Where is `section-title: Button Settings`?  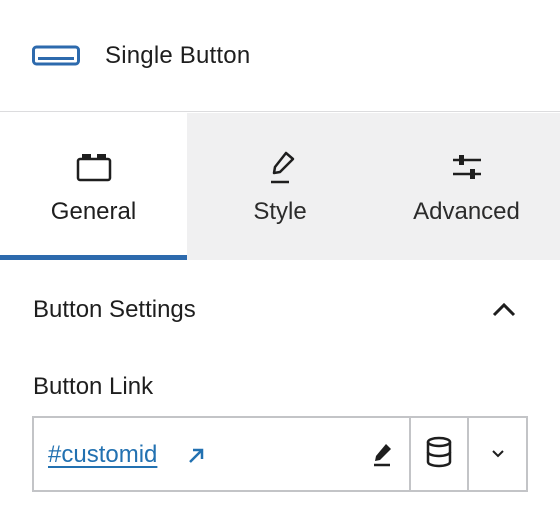 section-title: Button Settings is located at coordinates (114, 309).